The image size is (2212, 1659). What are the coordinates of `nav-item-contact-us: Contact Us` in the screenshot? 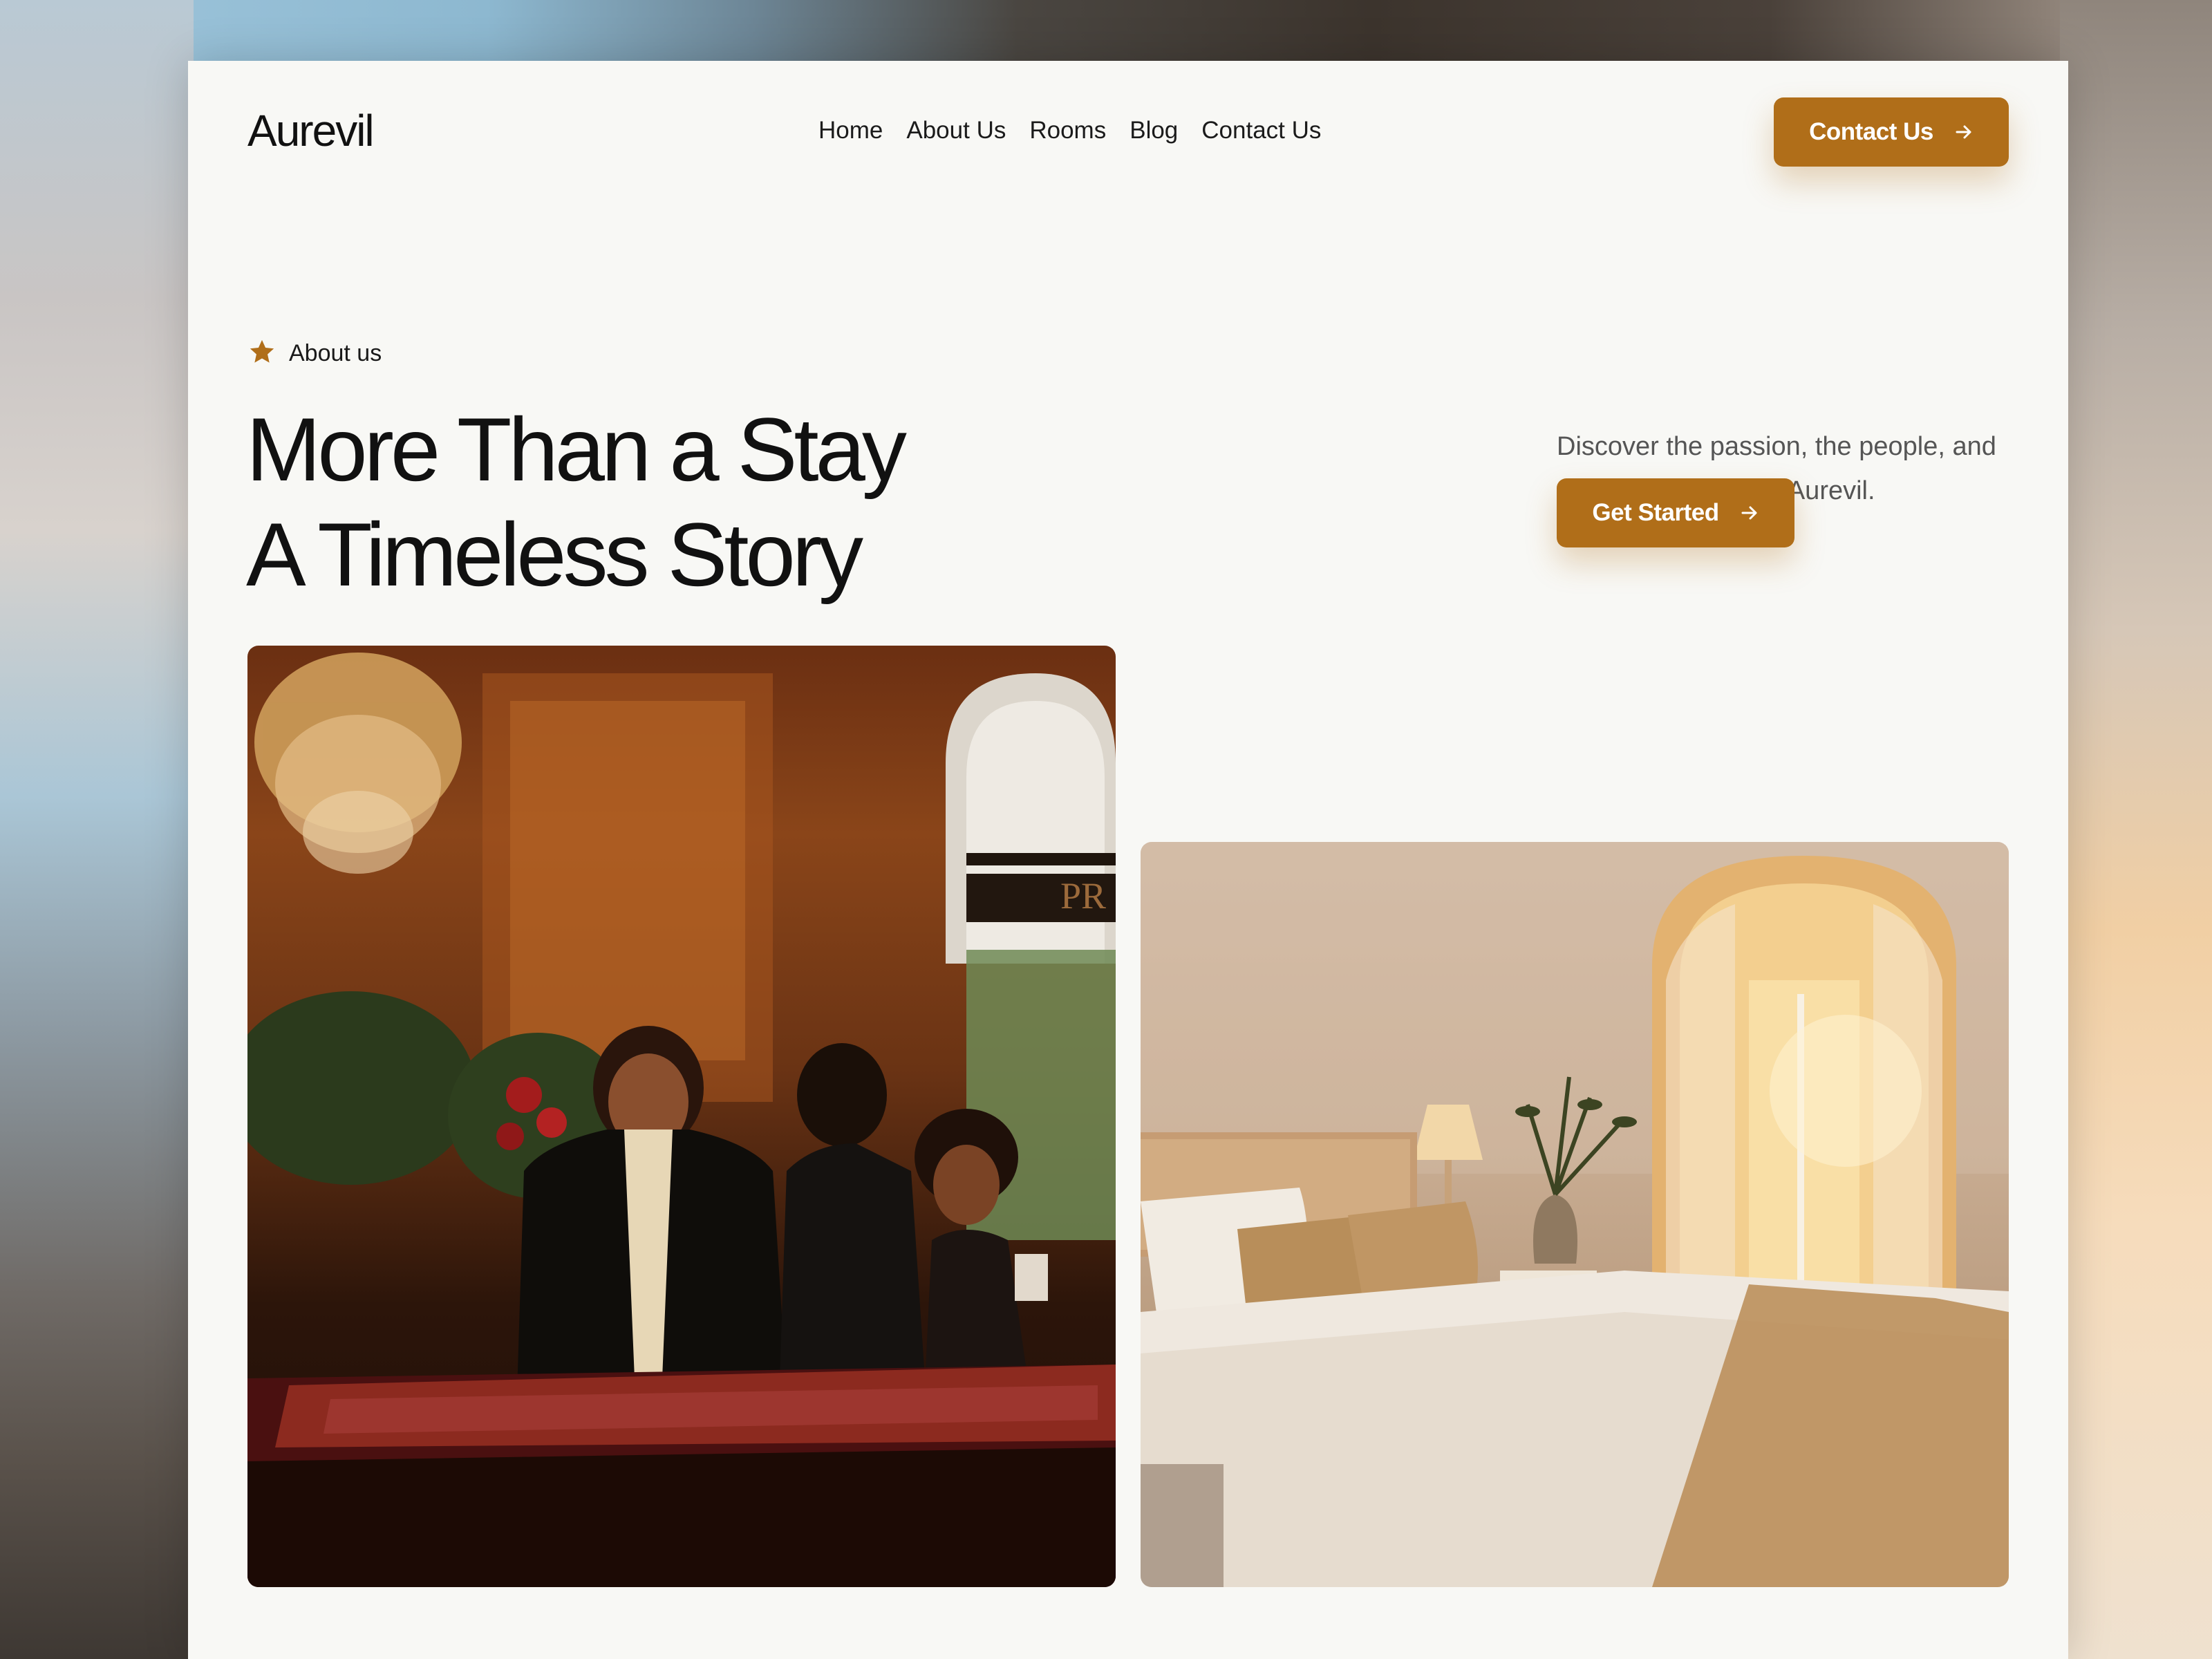 It's located at (1261, 131).